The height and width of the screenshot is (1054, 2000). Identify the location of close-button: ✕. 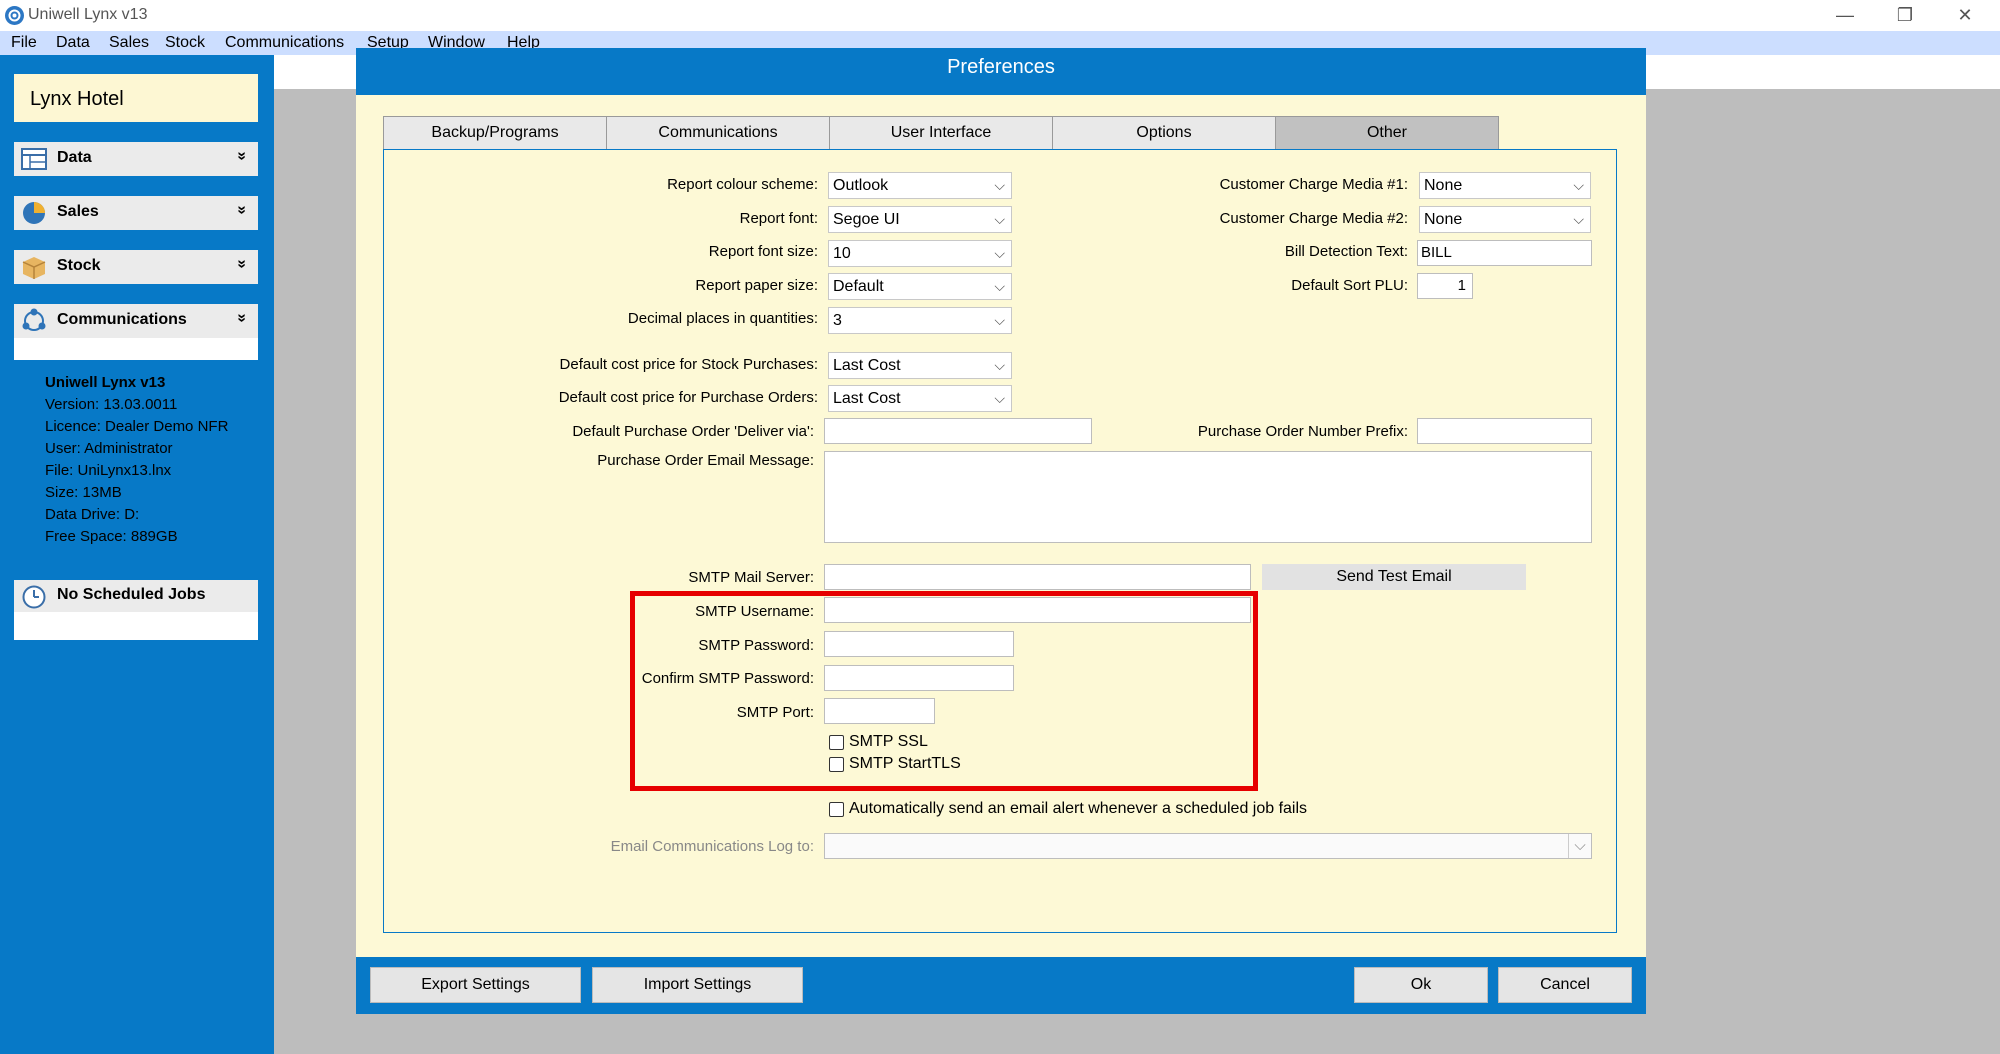
(1965, 15).